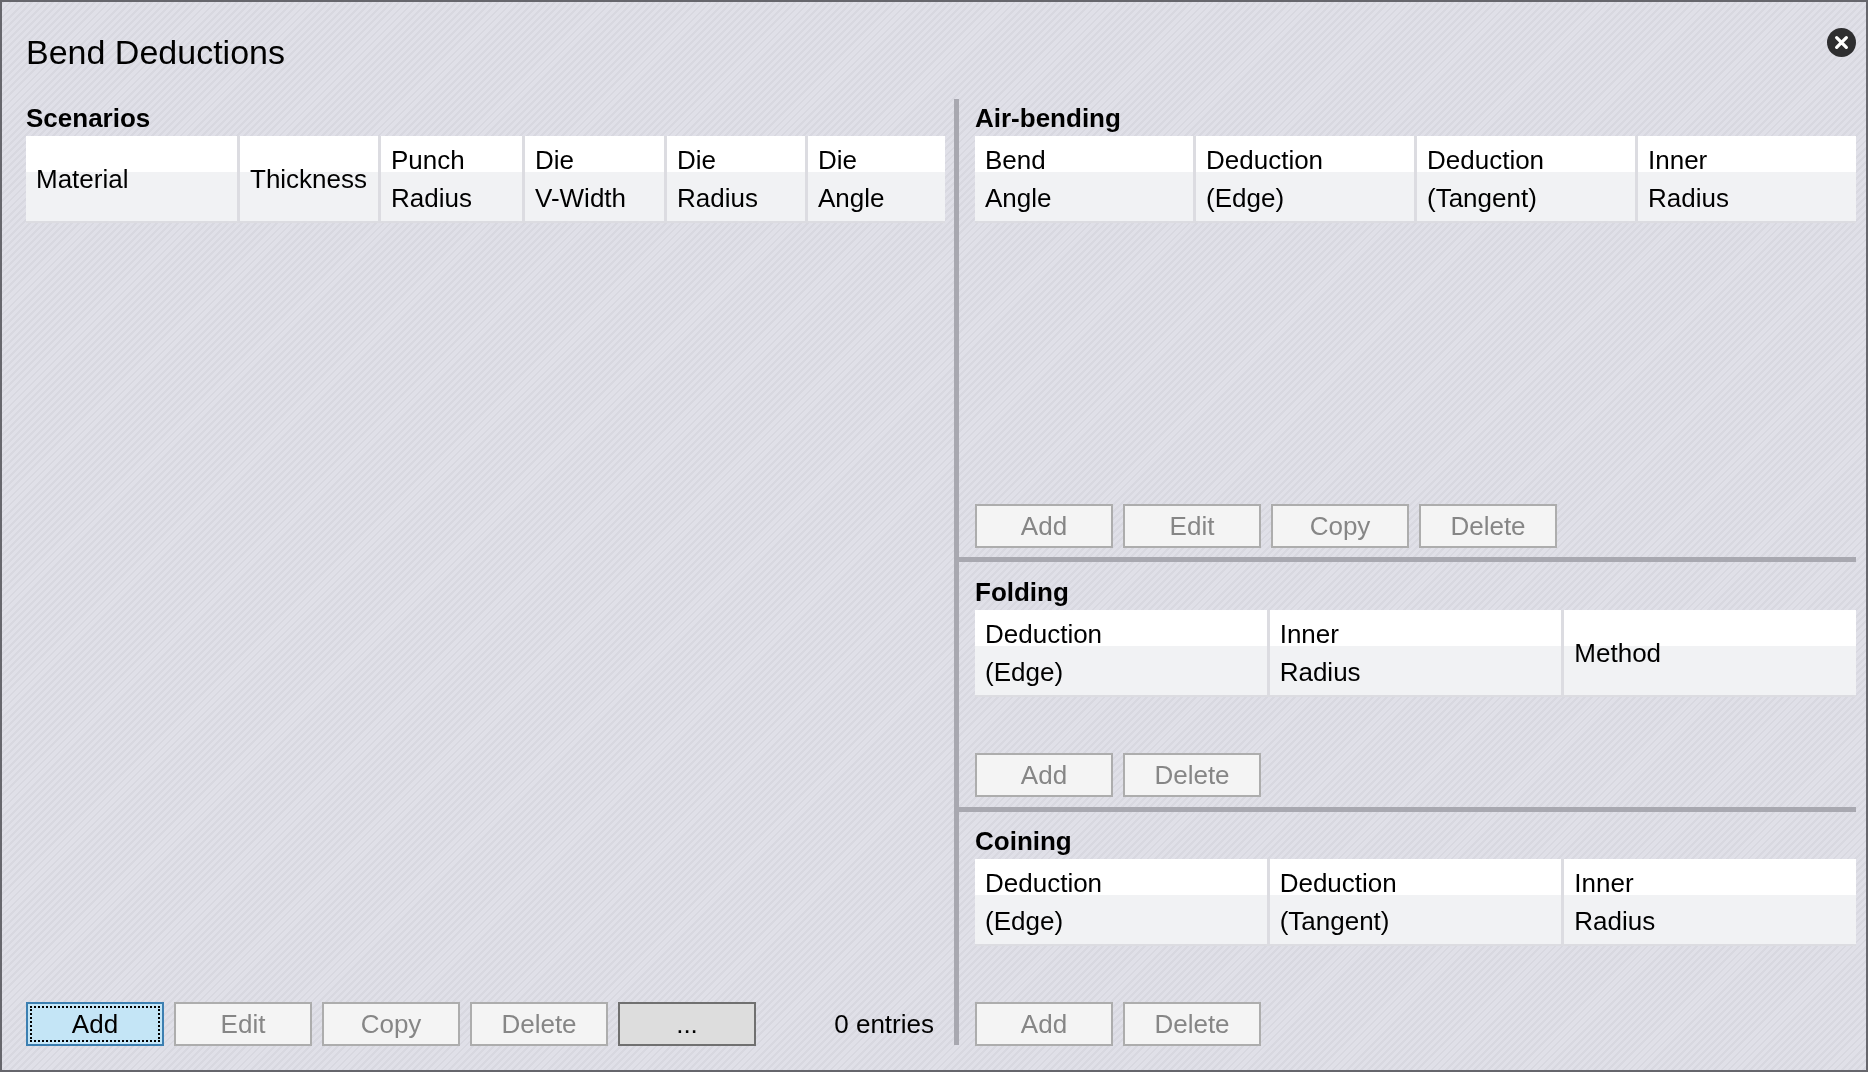  Describe the element at coordinates (1710, 652) in the screenshot. I see `column-header: Method` at that location.